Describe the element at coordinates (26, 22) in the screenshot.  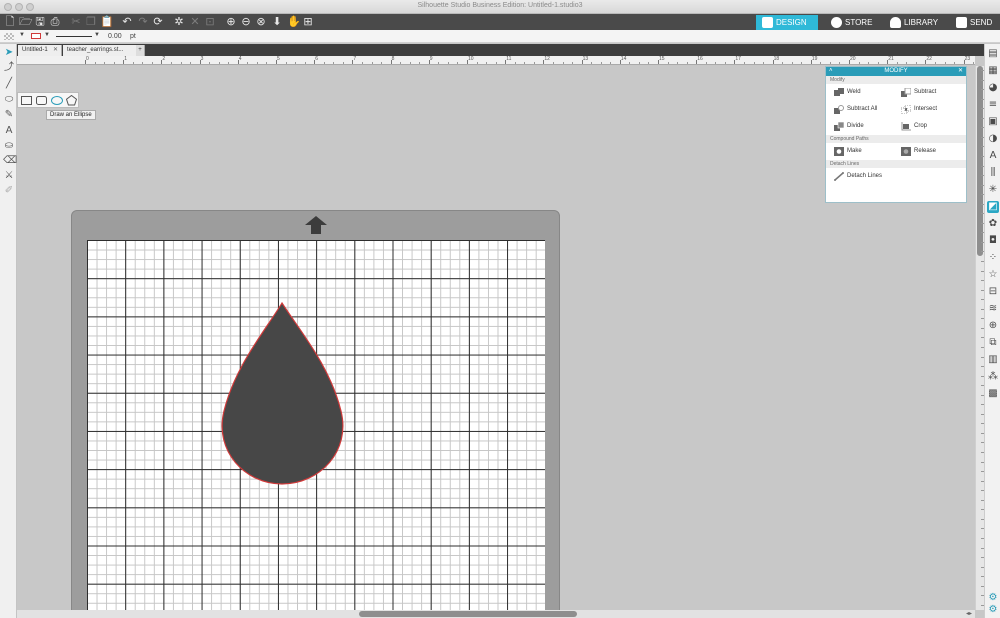
I see `open-file-icon: 🗁` at that location.